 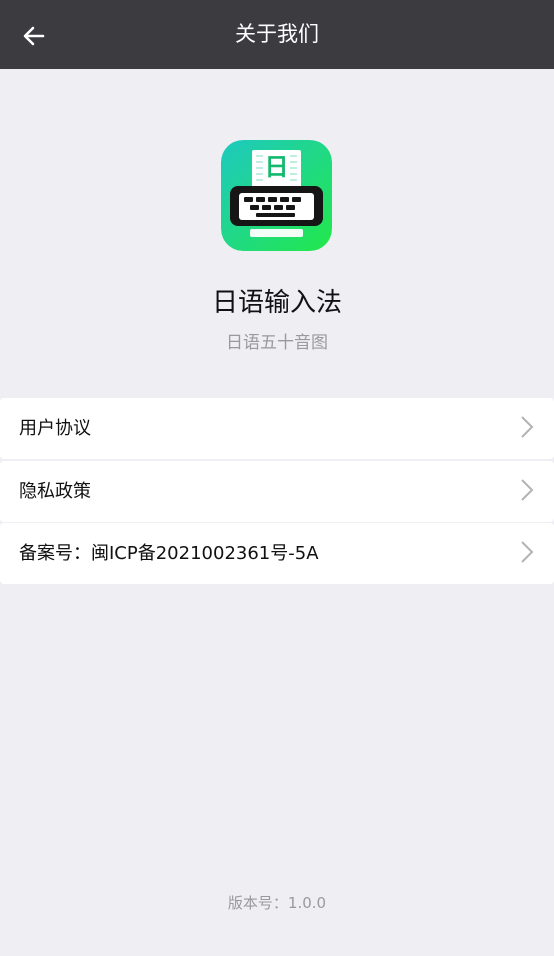 I want to click on menu-item-label: 备案号：闽ICP备2021002361号-5A, so click(x=169, y=553).